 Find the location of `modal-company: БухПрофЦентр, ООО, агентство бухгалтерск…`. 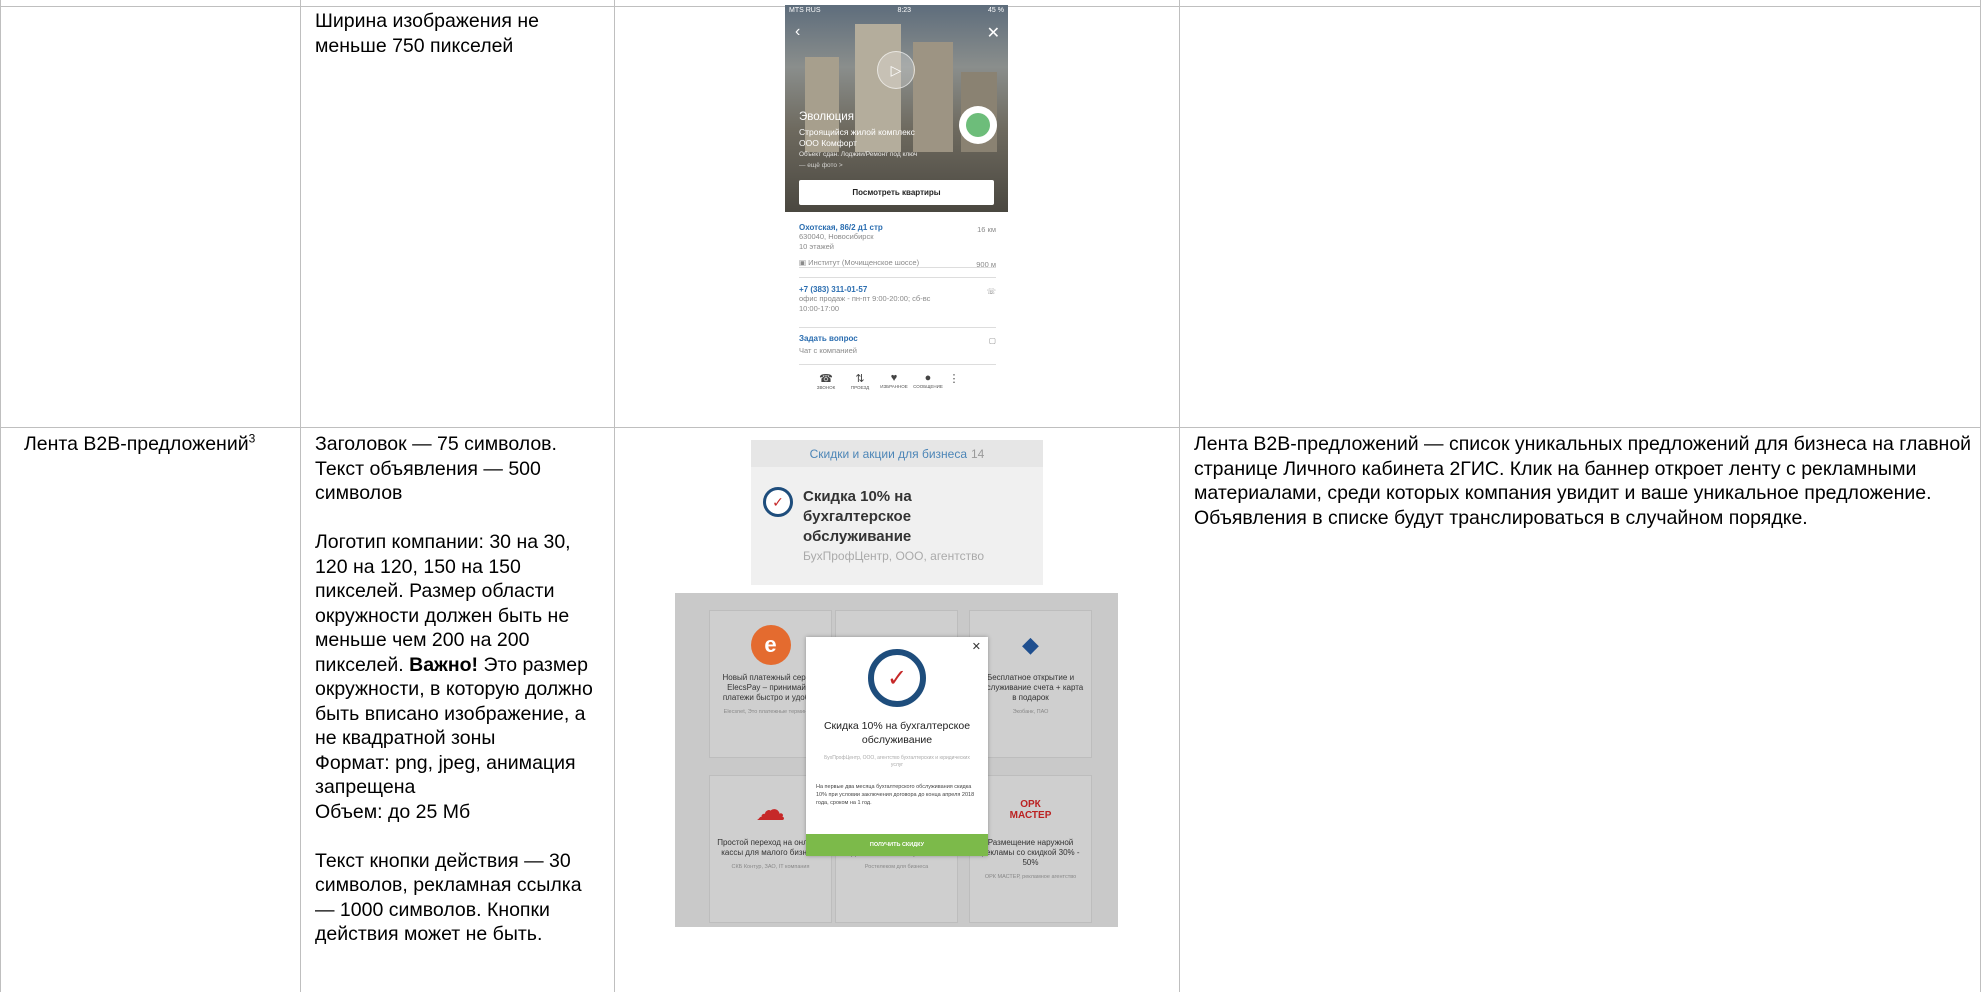

modal-company: БухПрофЦентр, ООО, агентство бухгалтерск… is located at coordinates (897, 761).